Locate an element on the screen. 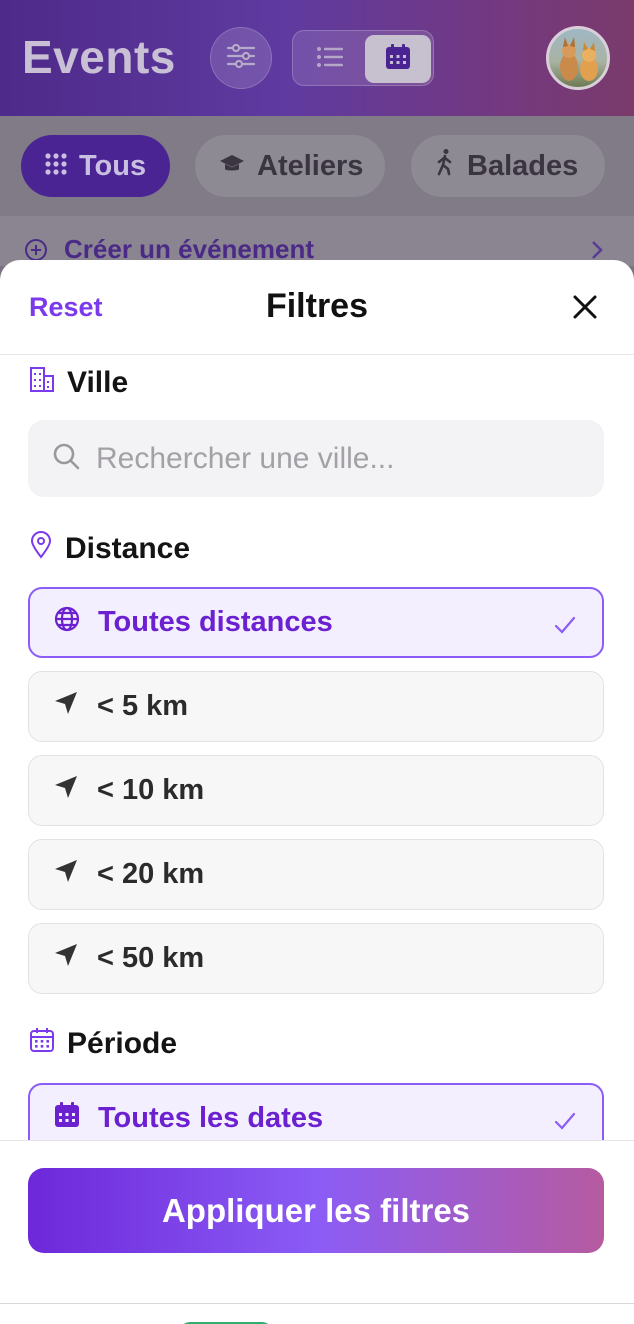 This screenshot has width=634, height=1324. globe-icon is located at coordinates (67, 623).